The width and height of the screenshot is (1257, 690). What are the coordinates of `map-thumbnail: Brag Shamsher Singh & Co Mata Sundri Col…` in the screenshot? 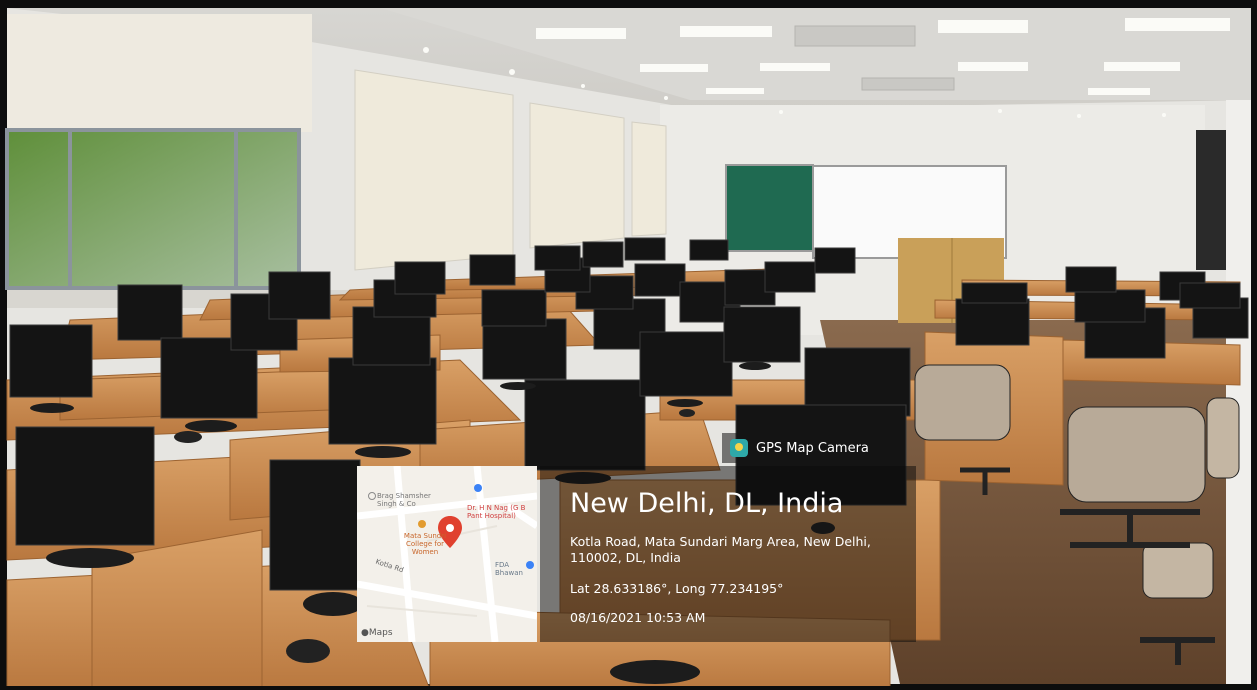 It's located at (447, 554).